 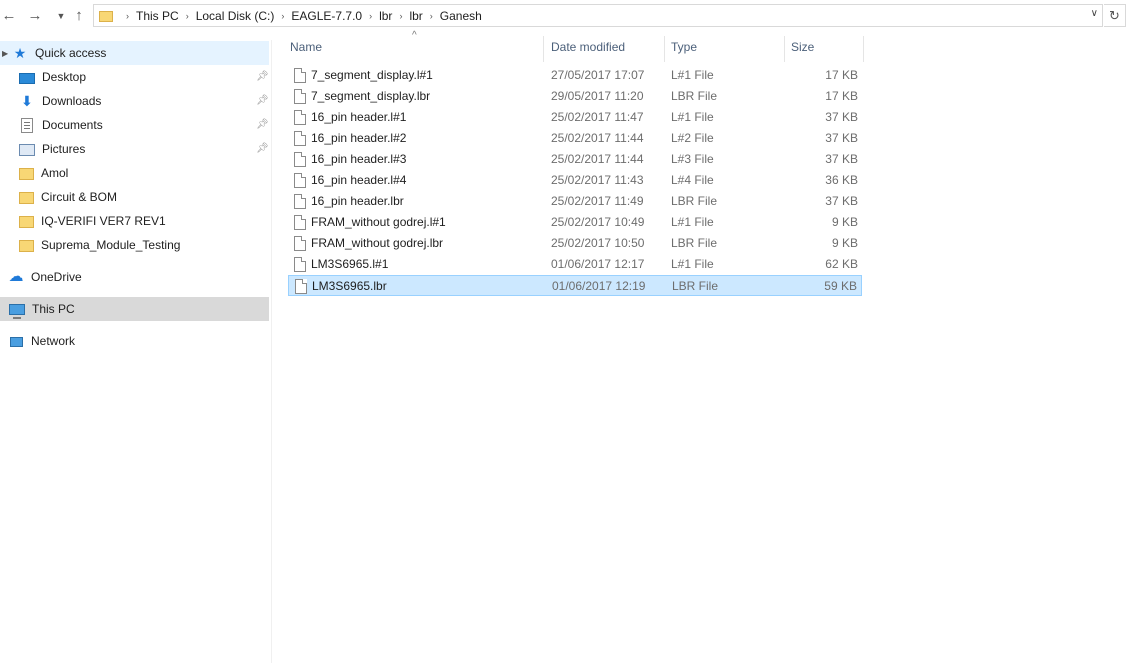 I want to click on sidebar-item-amol: Amol, so click(x=134, y=173).